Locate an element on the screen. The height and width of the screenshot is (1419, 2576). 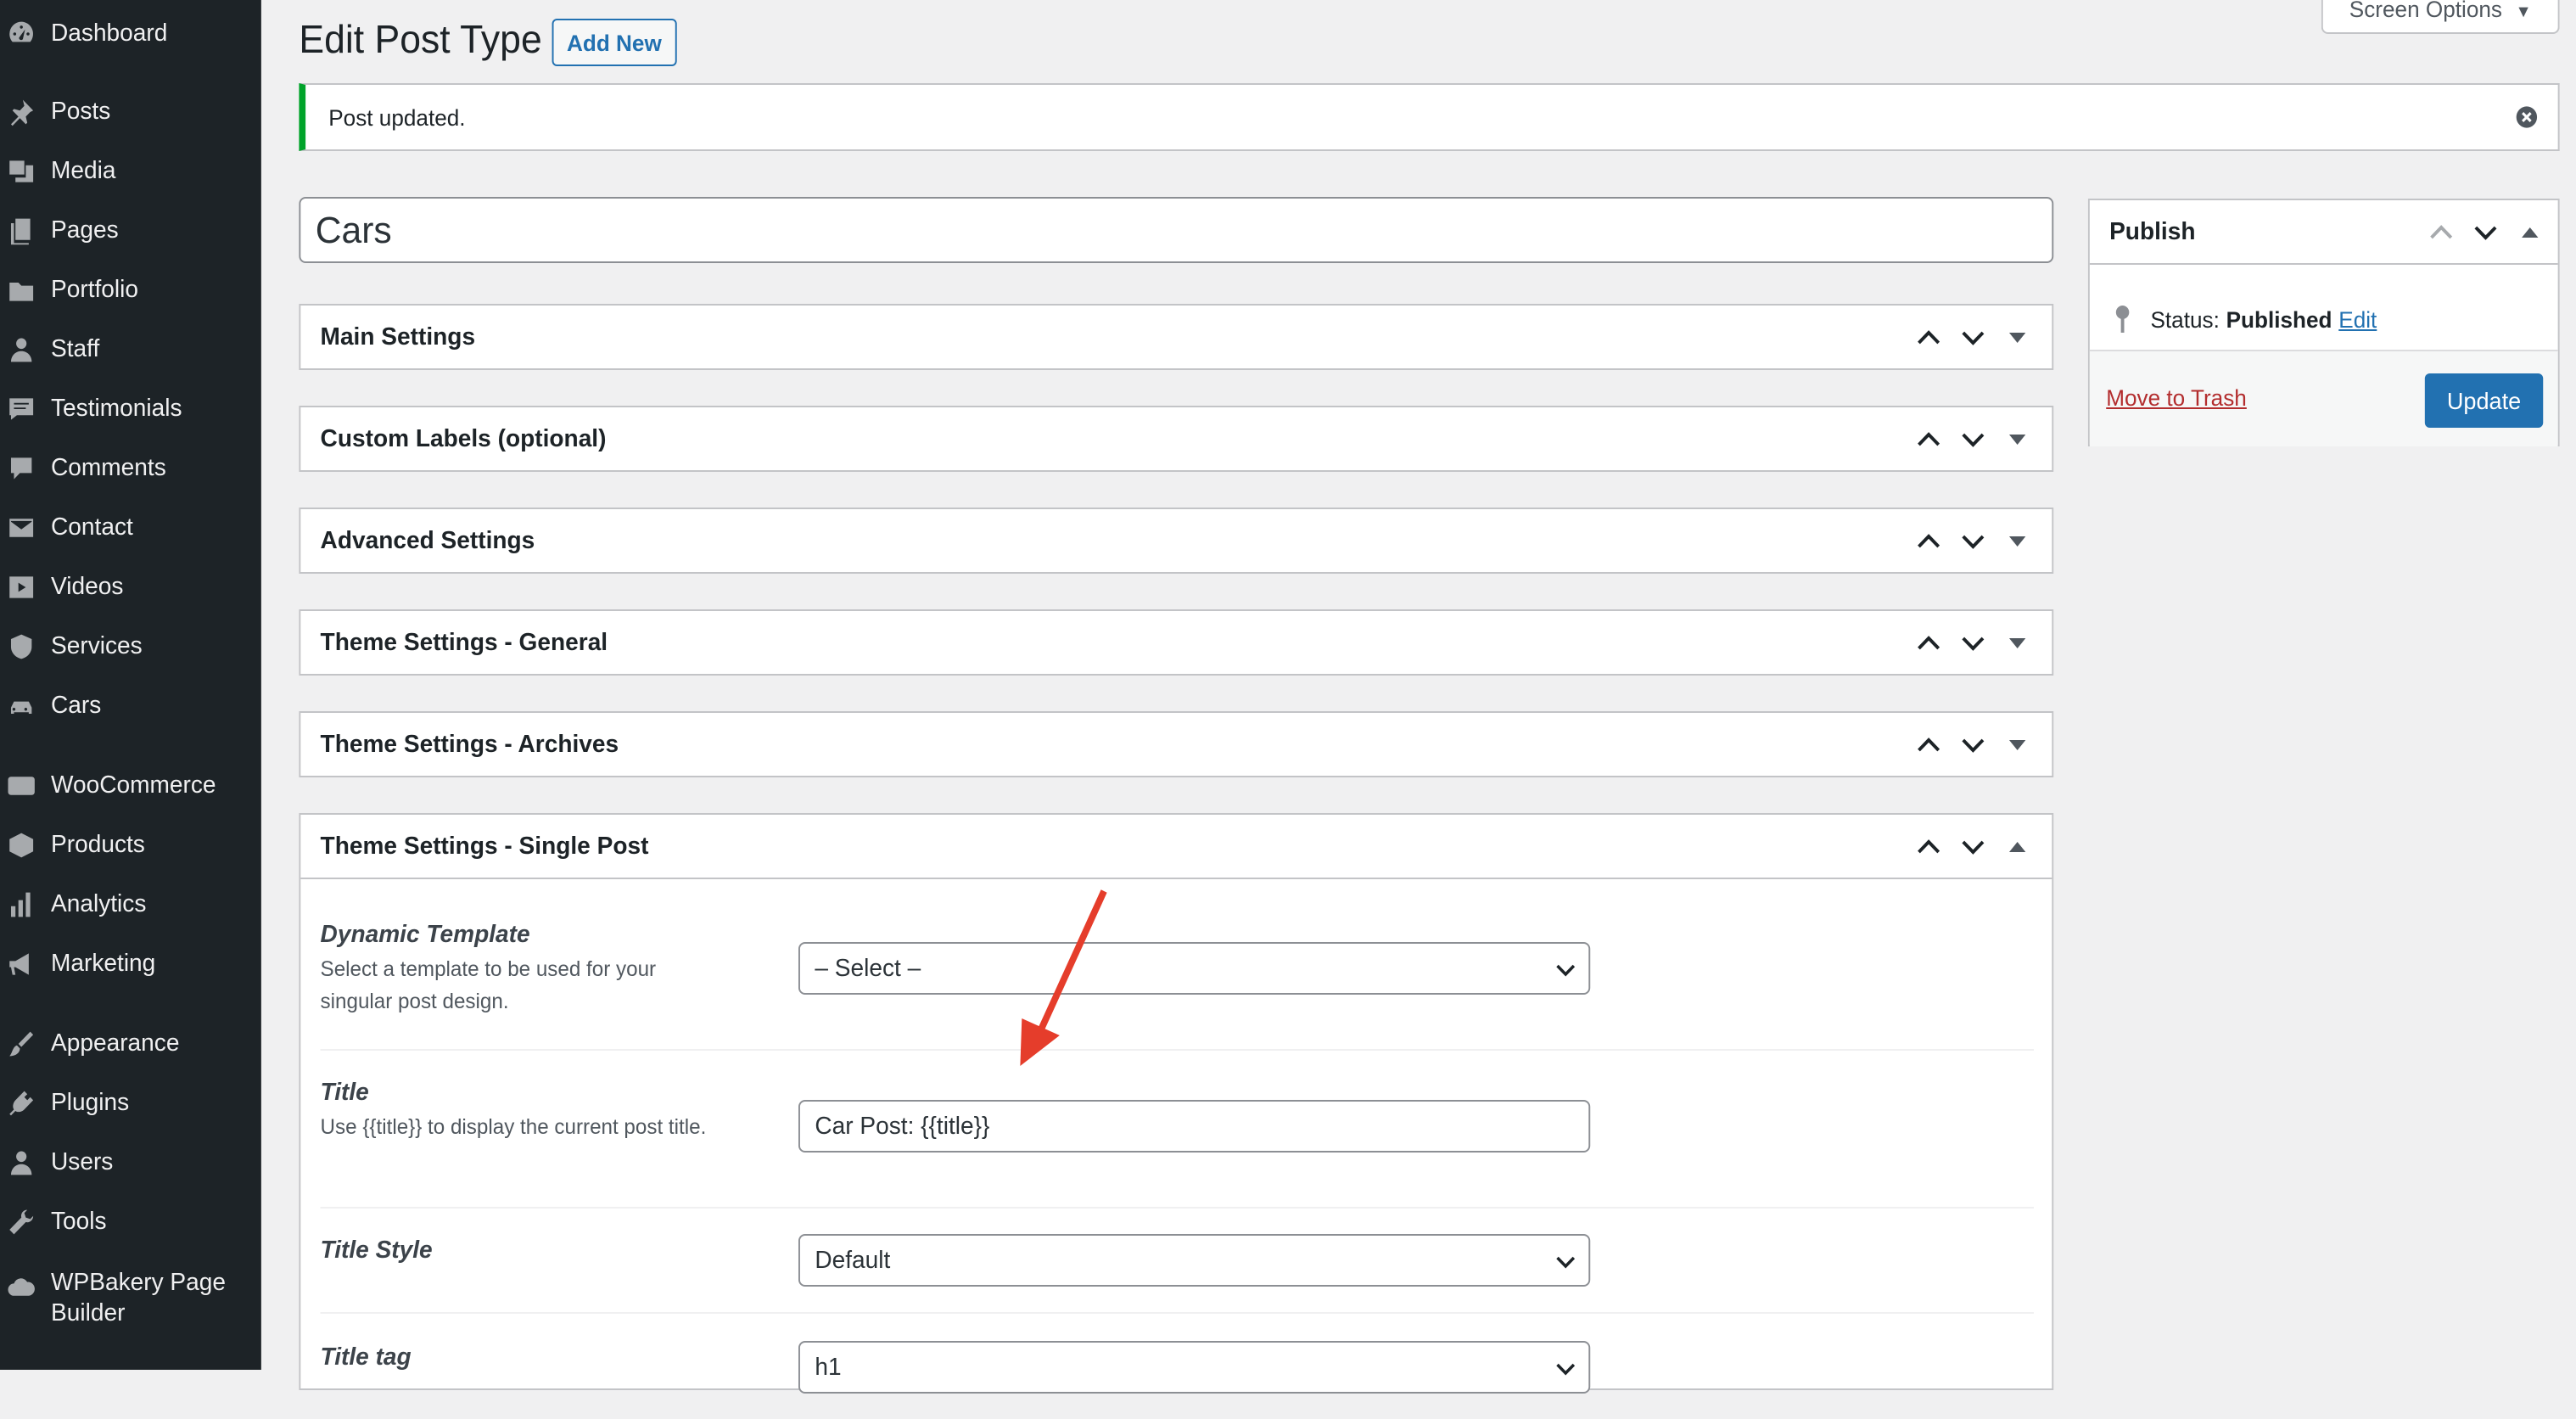
sidebar-item-appearance: Appearance is located at coordinates (131, 1043).